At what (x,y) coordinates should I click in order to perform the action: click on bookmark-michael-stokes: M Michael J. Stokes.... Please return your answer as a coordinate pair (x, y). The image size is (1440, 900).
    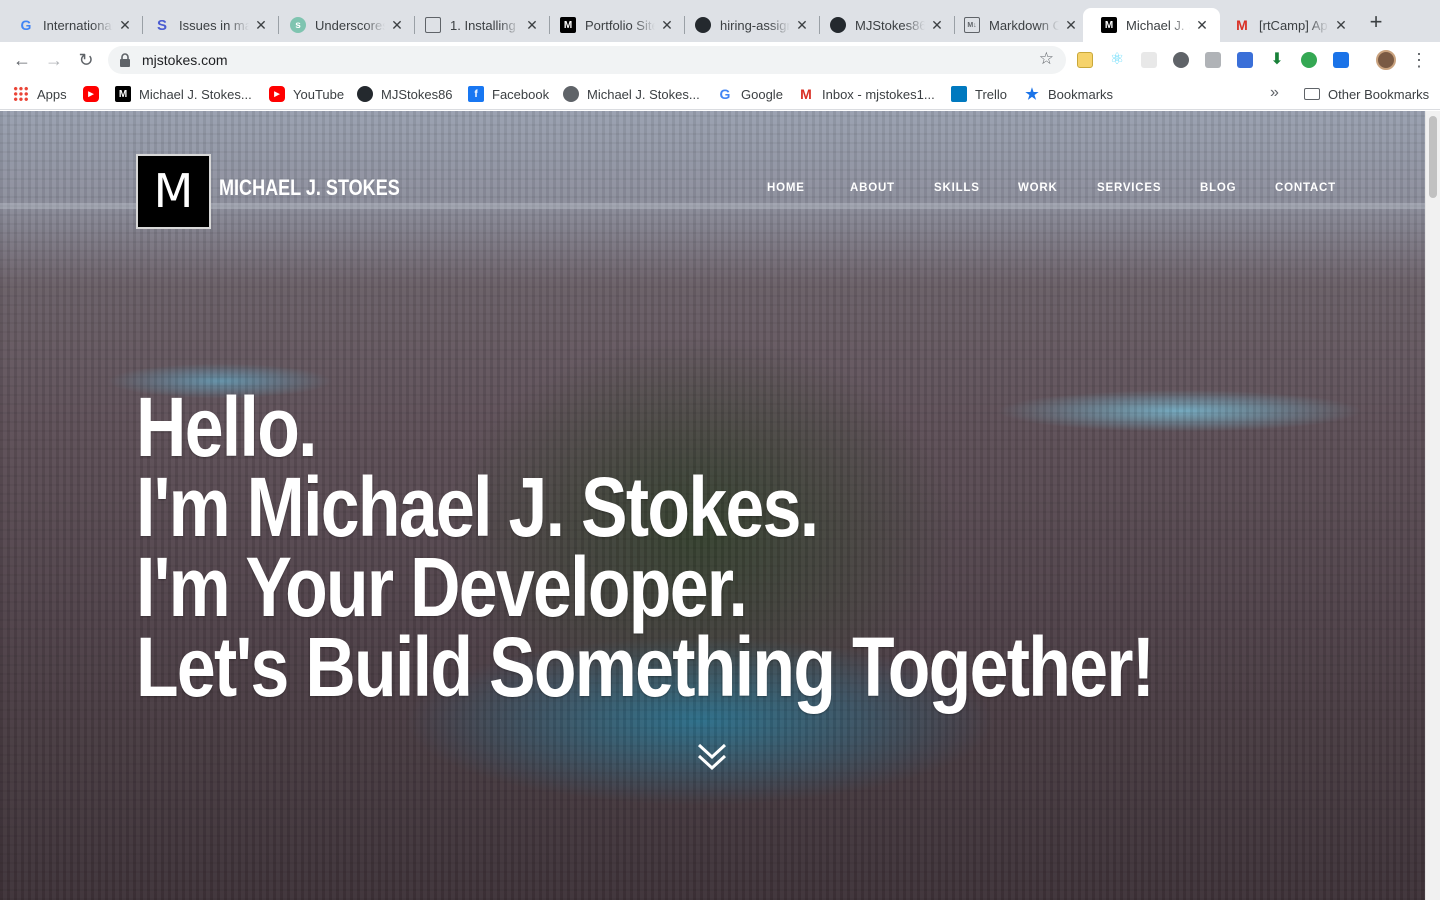
    Looking at the image, I should click on (183, 94).